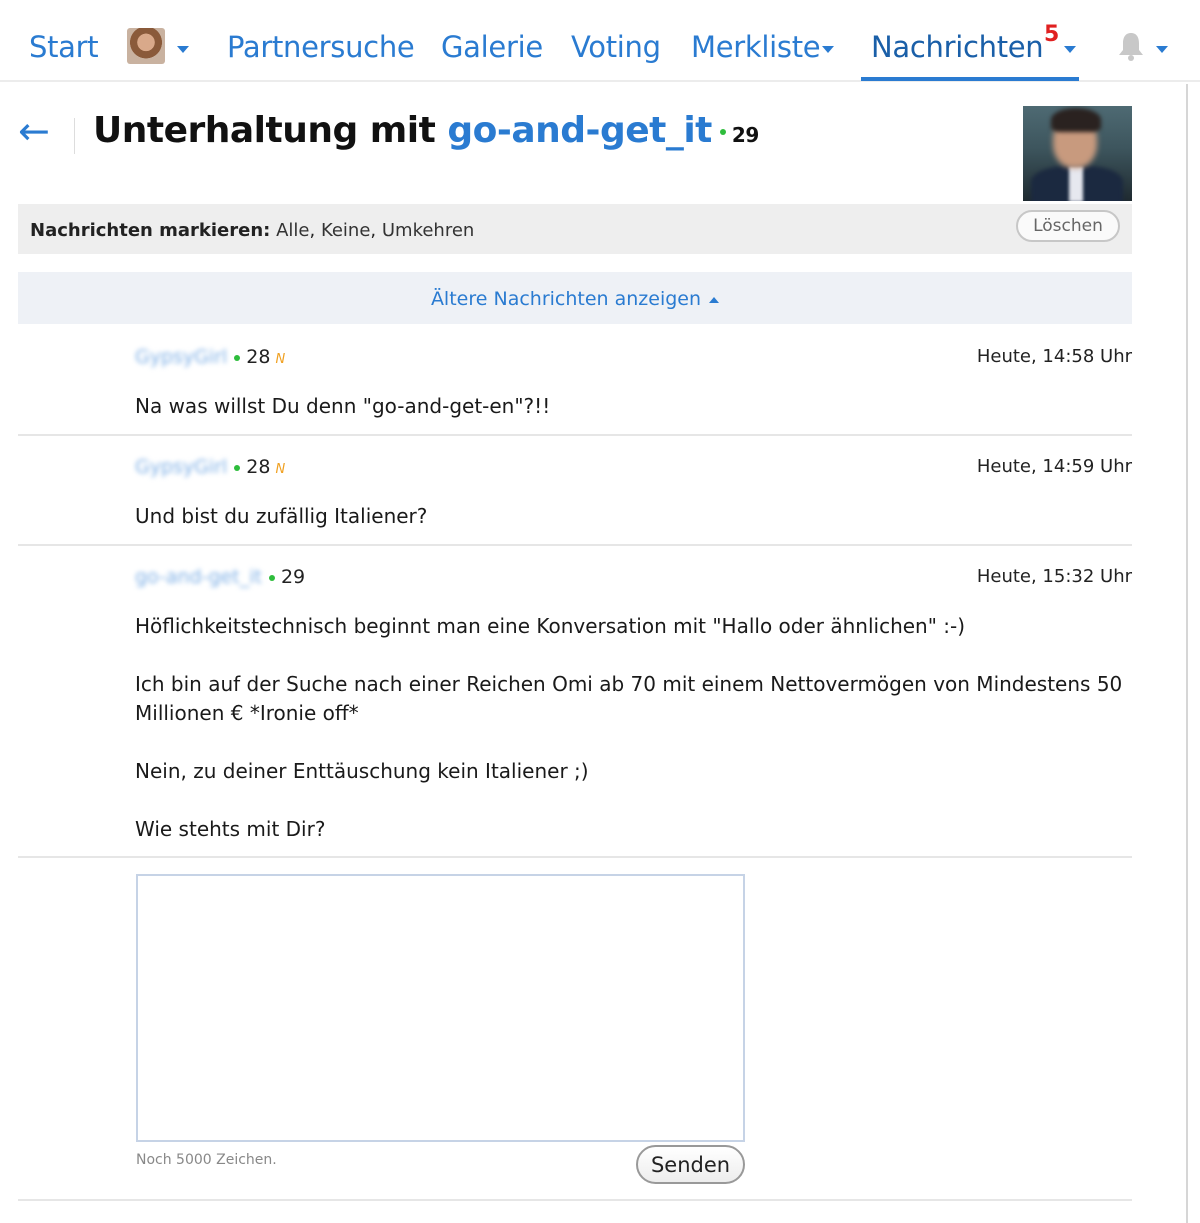 The width and height of the screenshot is (1200, 1223). I want to click on nav-voting: Voting, so click(616, 47).